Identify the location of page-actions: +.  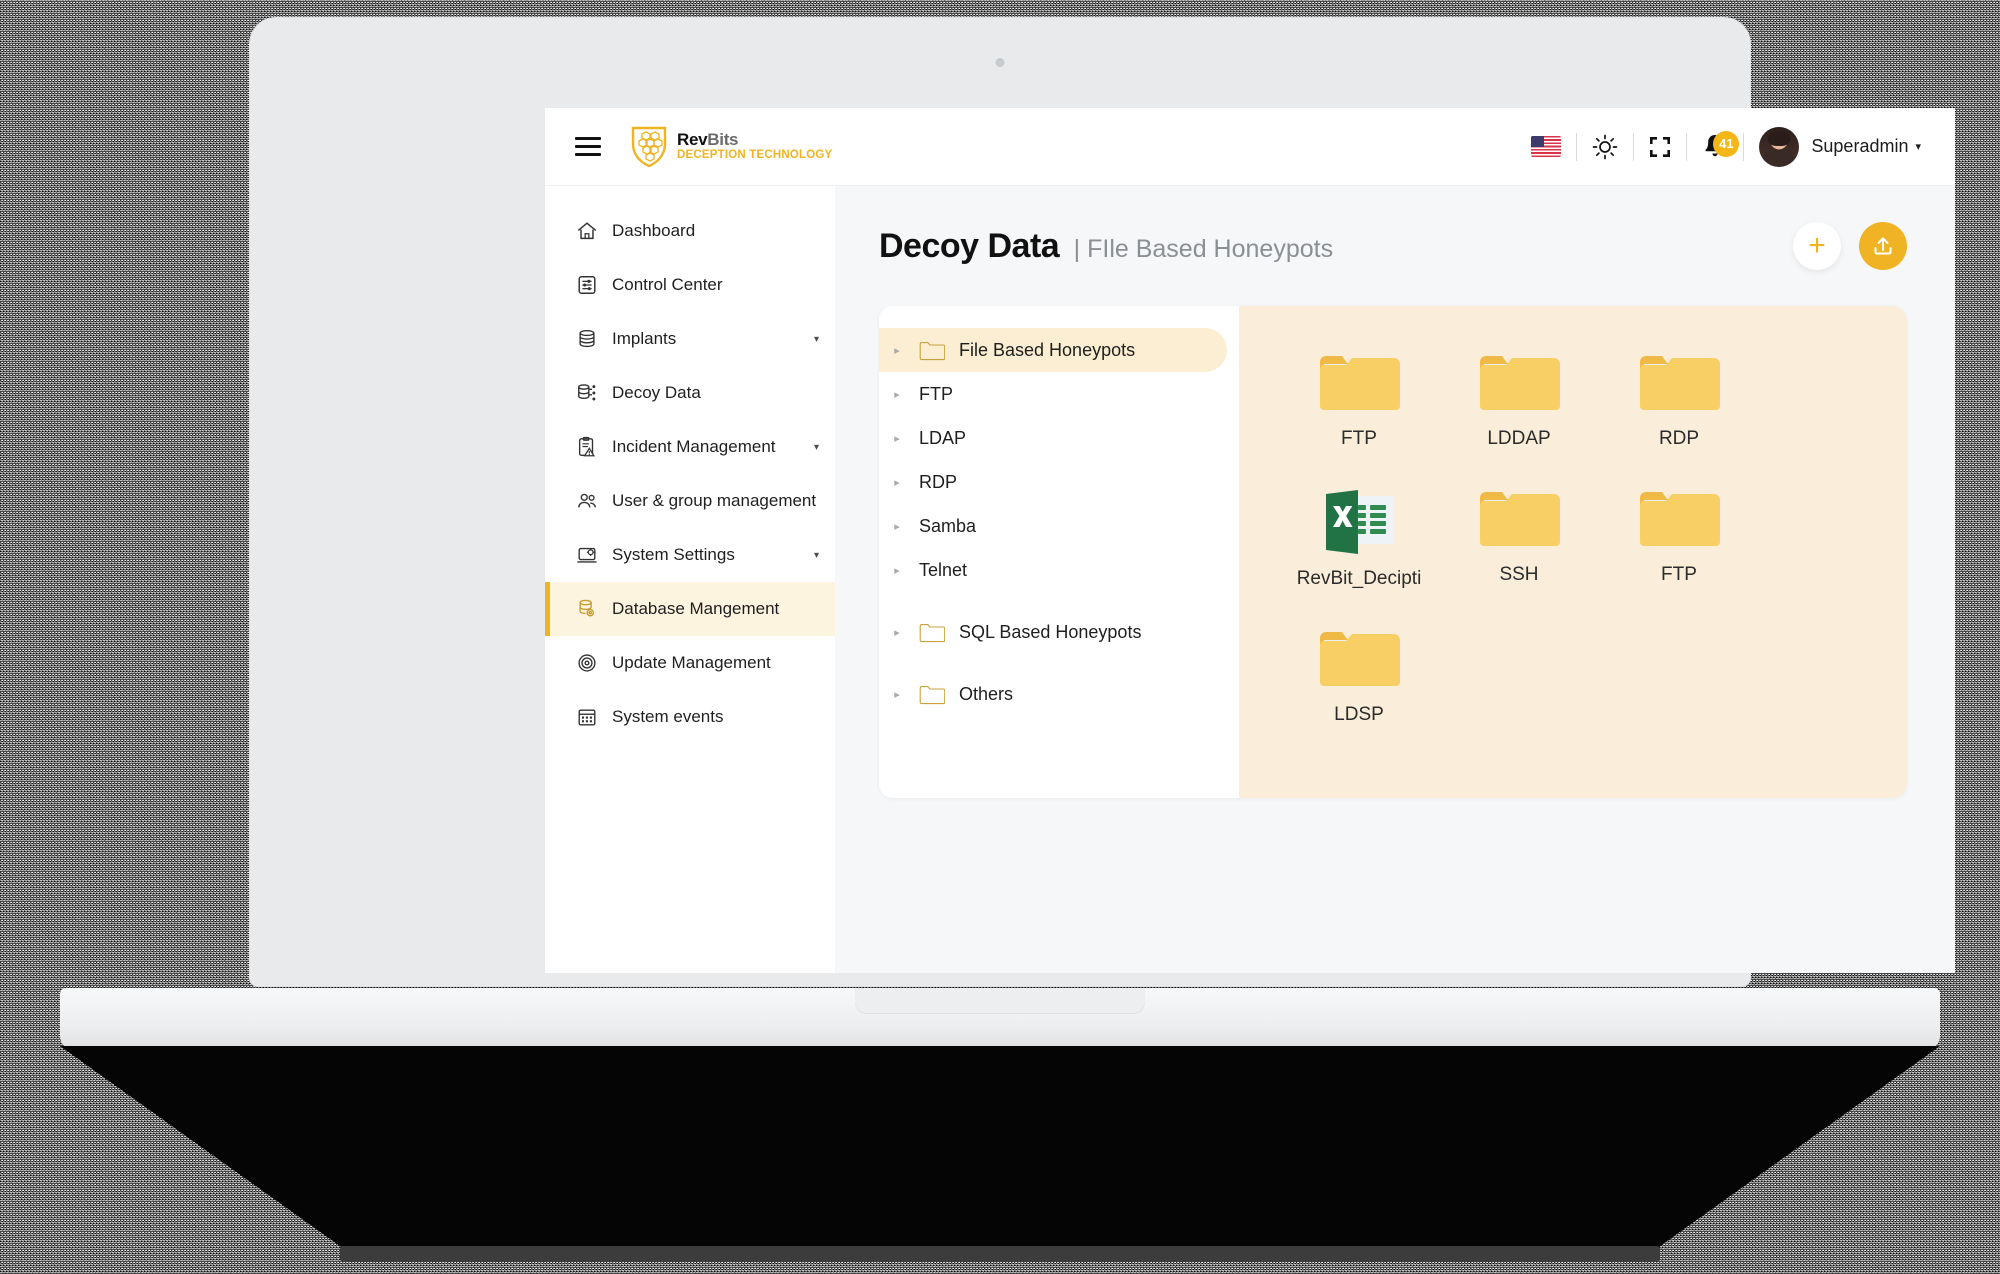
(1850, 246).